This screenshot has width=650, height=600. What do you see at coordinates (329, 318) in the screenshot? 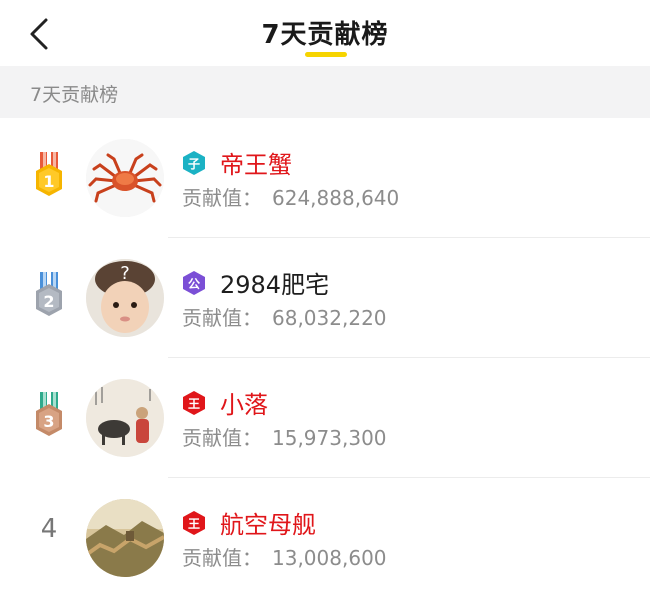
I see `contribution-number: 68,032,220` at bounding box center [329, 318].